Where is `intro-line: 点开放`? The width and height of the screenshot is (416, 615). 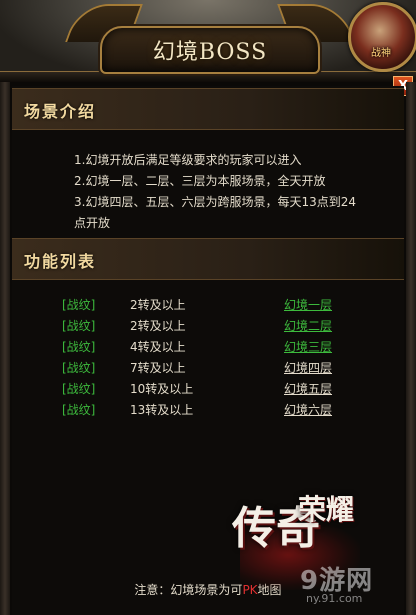 intro-line: 点开放 is located at coordinates (92, 223).